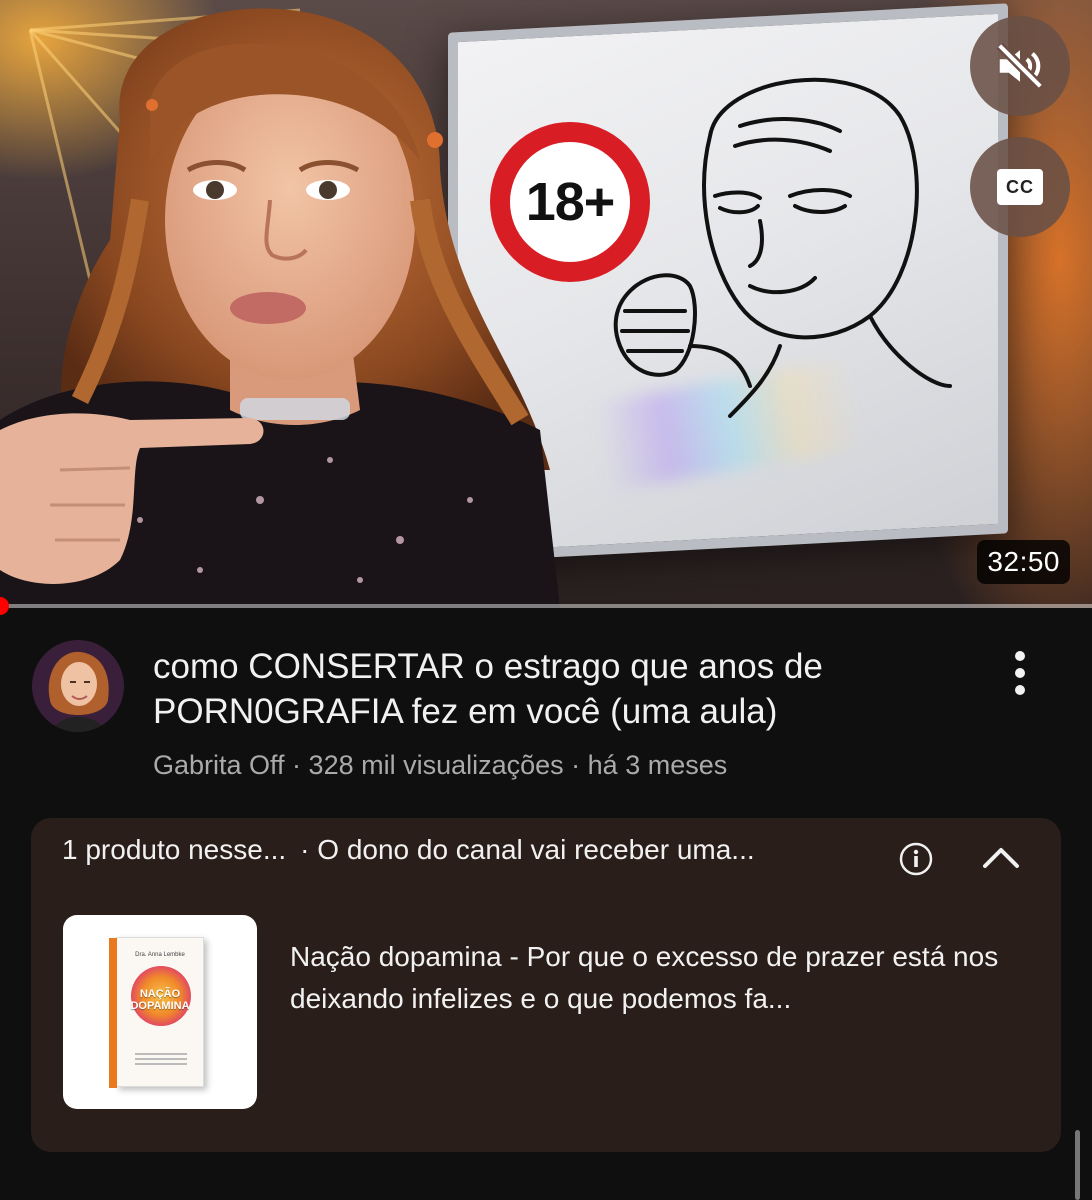 Image resolution: width=1092 pixels, height=1200 pixels. I want to click on captions-button: CC, so click(1020, 187).